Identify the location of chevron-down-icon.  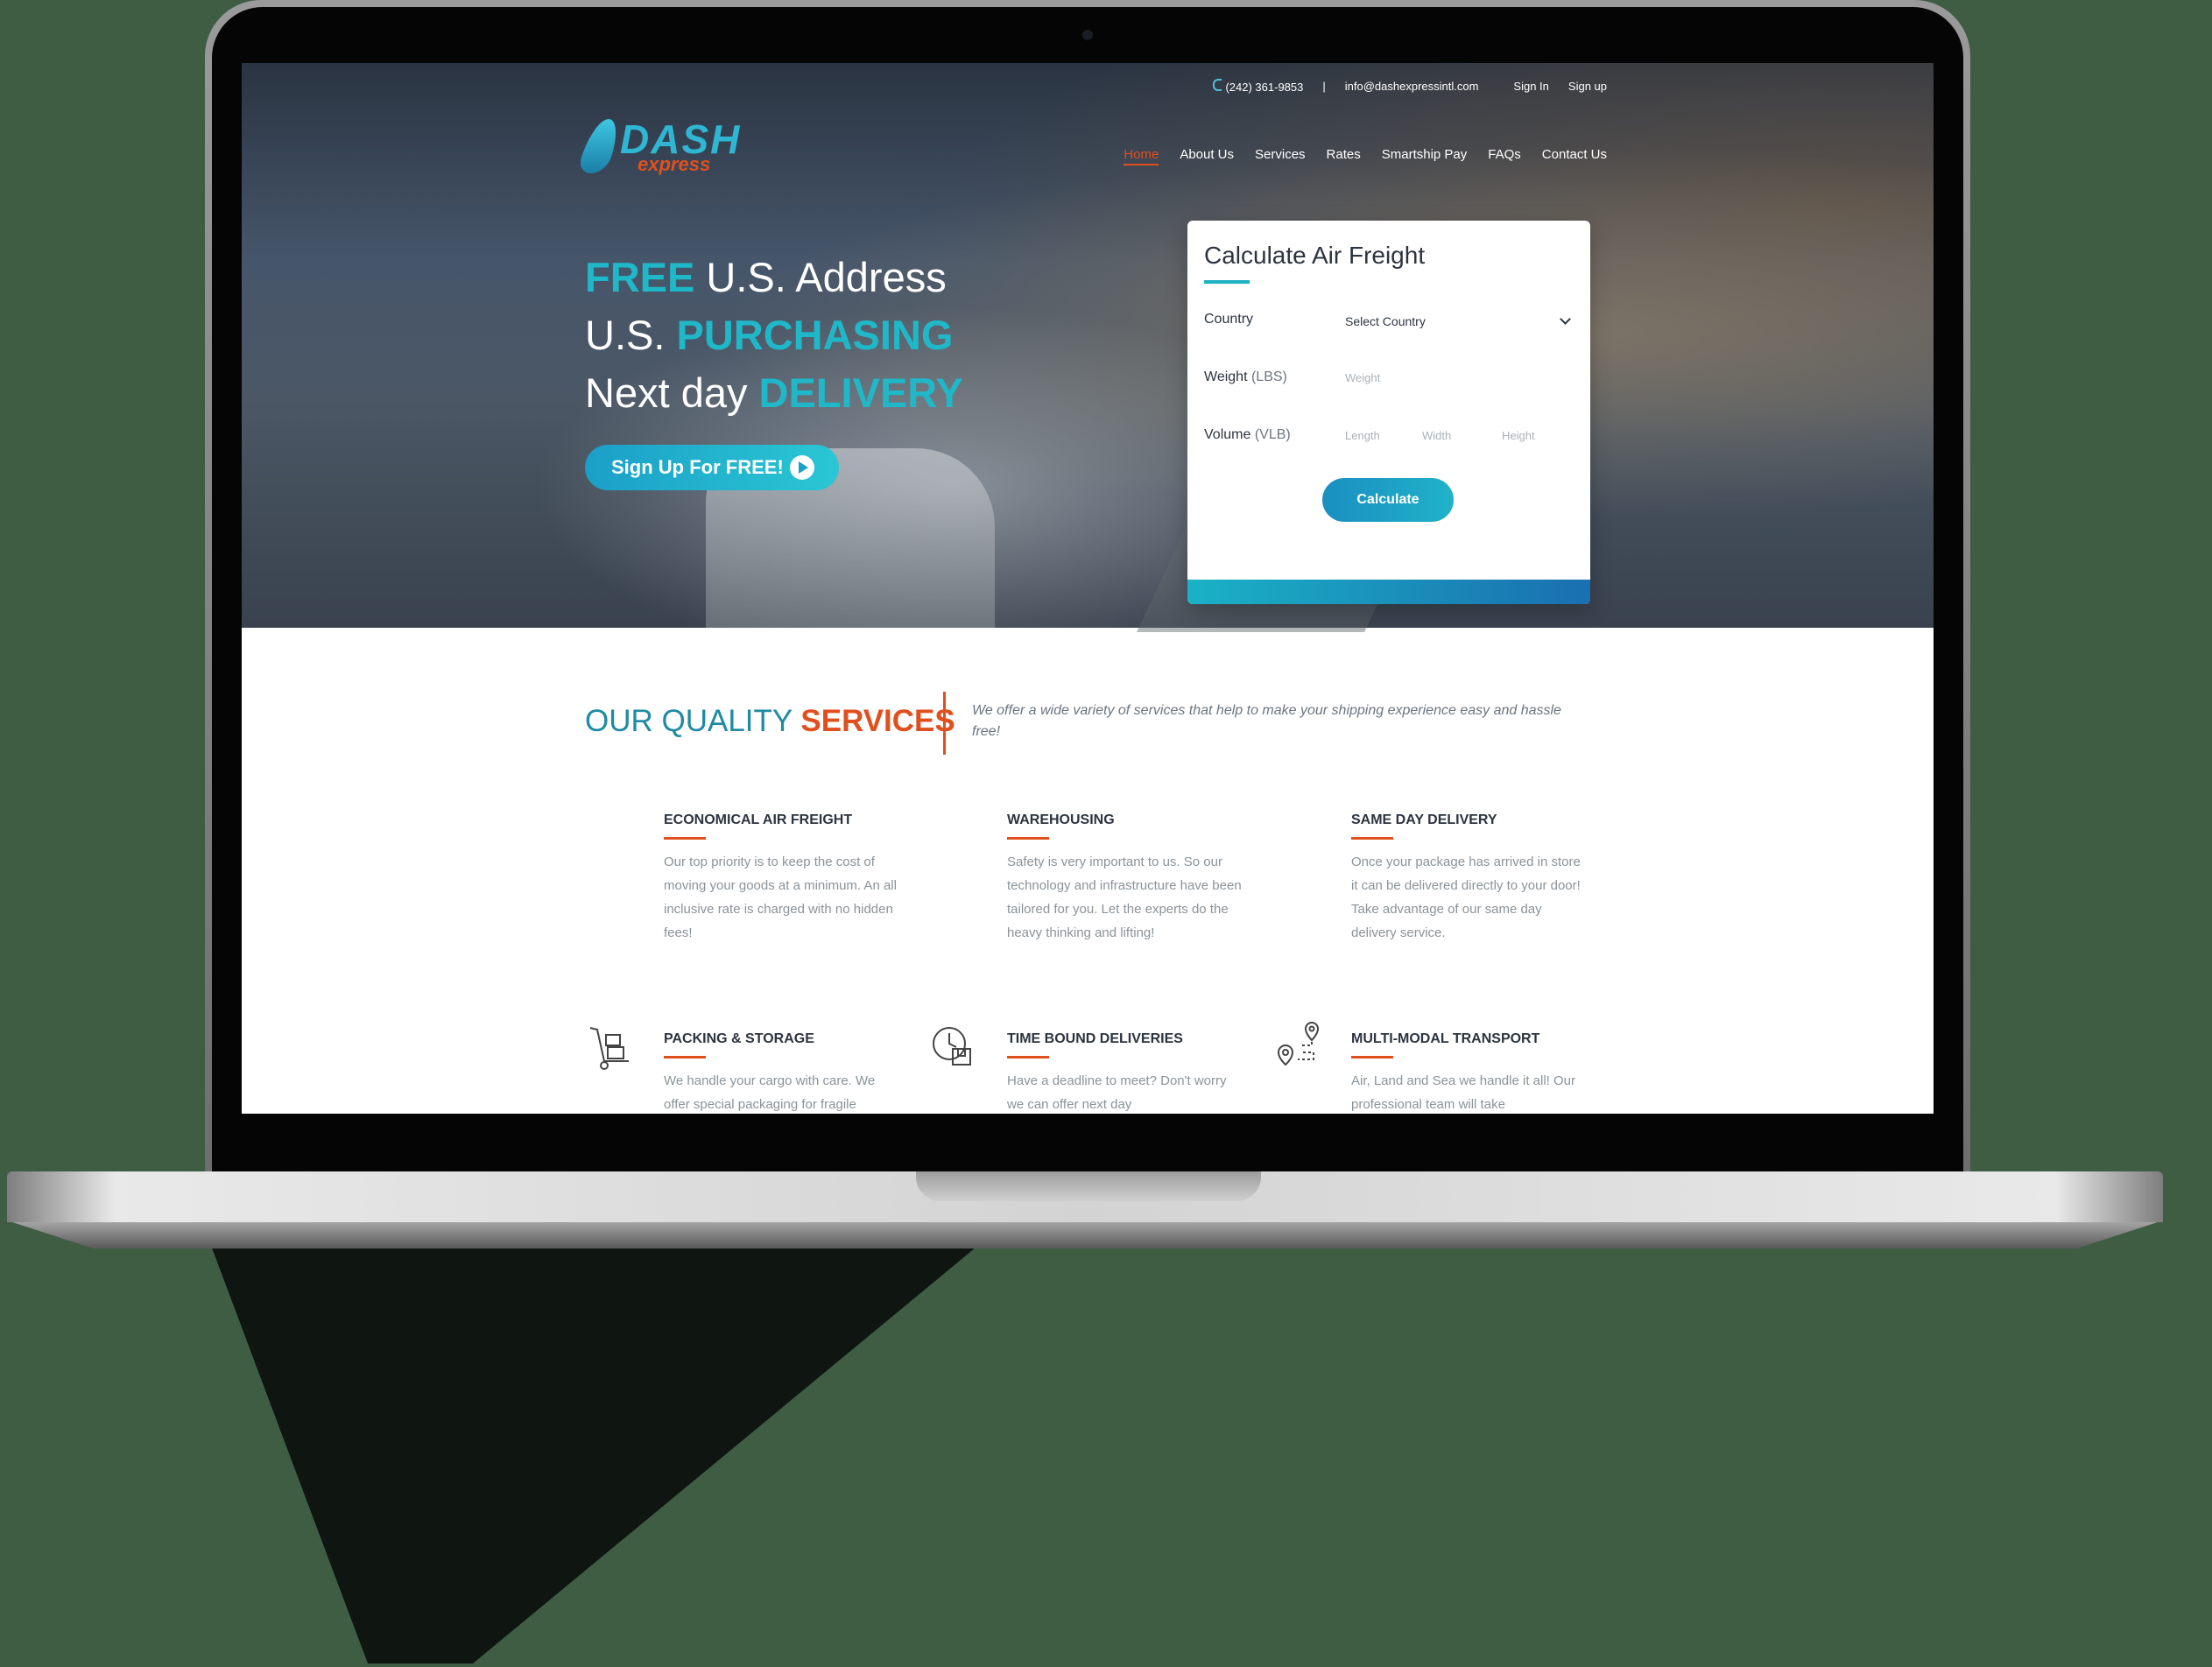
(1565, 319).